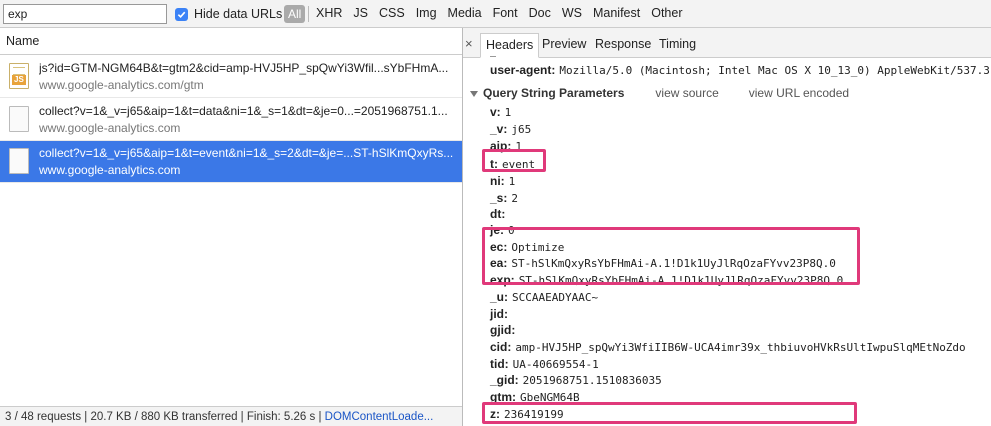 This screenshot has width=991, height=426. I want to click on tab-preview: Preview, so click(564, 45).